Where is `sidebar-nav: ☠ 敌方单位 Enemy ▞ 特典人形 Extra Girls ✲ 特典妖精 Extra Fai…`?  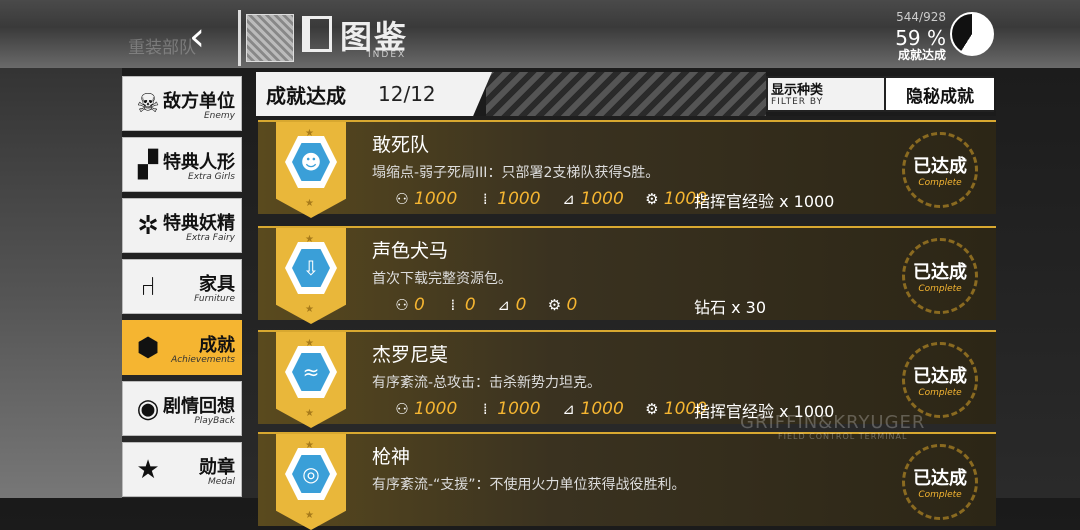 sidebar-nav: ☠ 敌方单位 Enemy ▞ 特典人形 Extra Girls ✲ 特典妖精 Extra Fai… is located at coordinates (183, 289).